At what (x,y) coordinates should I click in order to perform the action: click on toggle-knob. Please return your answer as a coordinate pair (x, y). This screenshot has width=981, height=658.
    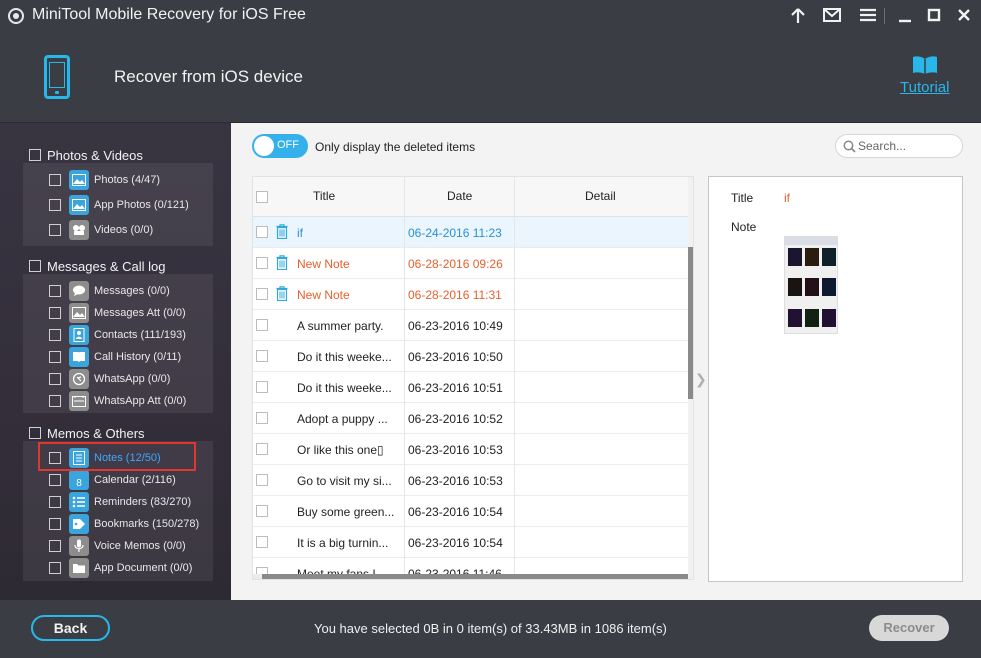
    Looking at the image, I should click on (264, 146).